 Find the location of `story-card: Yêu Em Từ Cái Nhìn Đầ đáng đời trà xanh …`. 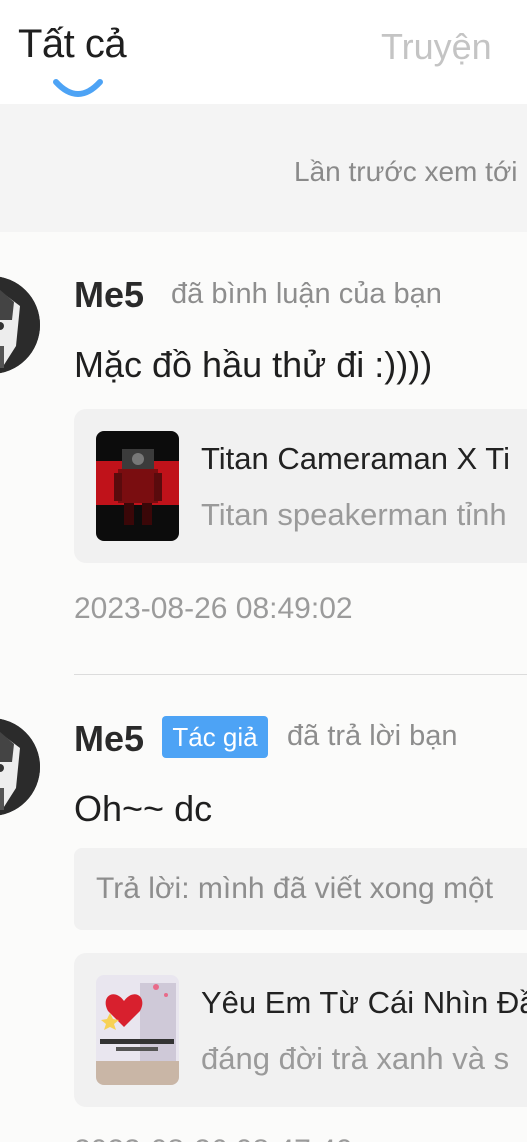

story-card: Yêu Em Từ Cái Nhìn Đầ đáng đời trà xanh … is located at coordinates (300, 1030).